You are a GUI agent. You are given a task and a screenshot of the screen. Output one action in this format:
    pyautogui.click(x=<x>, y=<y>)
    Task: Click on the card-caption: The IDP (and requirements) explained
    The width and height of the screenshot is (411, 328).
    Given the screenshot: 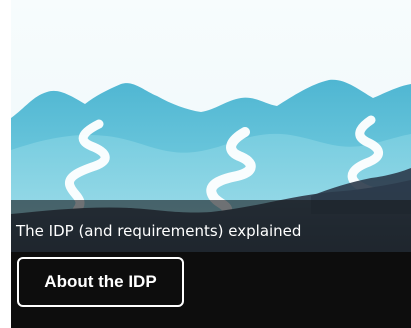 What is the action you would take?
    pyautogui.click(x=159, y=231)
    